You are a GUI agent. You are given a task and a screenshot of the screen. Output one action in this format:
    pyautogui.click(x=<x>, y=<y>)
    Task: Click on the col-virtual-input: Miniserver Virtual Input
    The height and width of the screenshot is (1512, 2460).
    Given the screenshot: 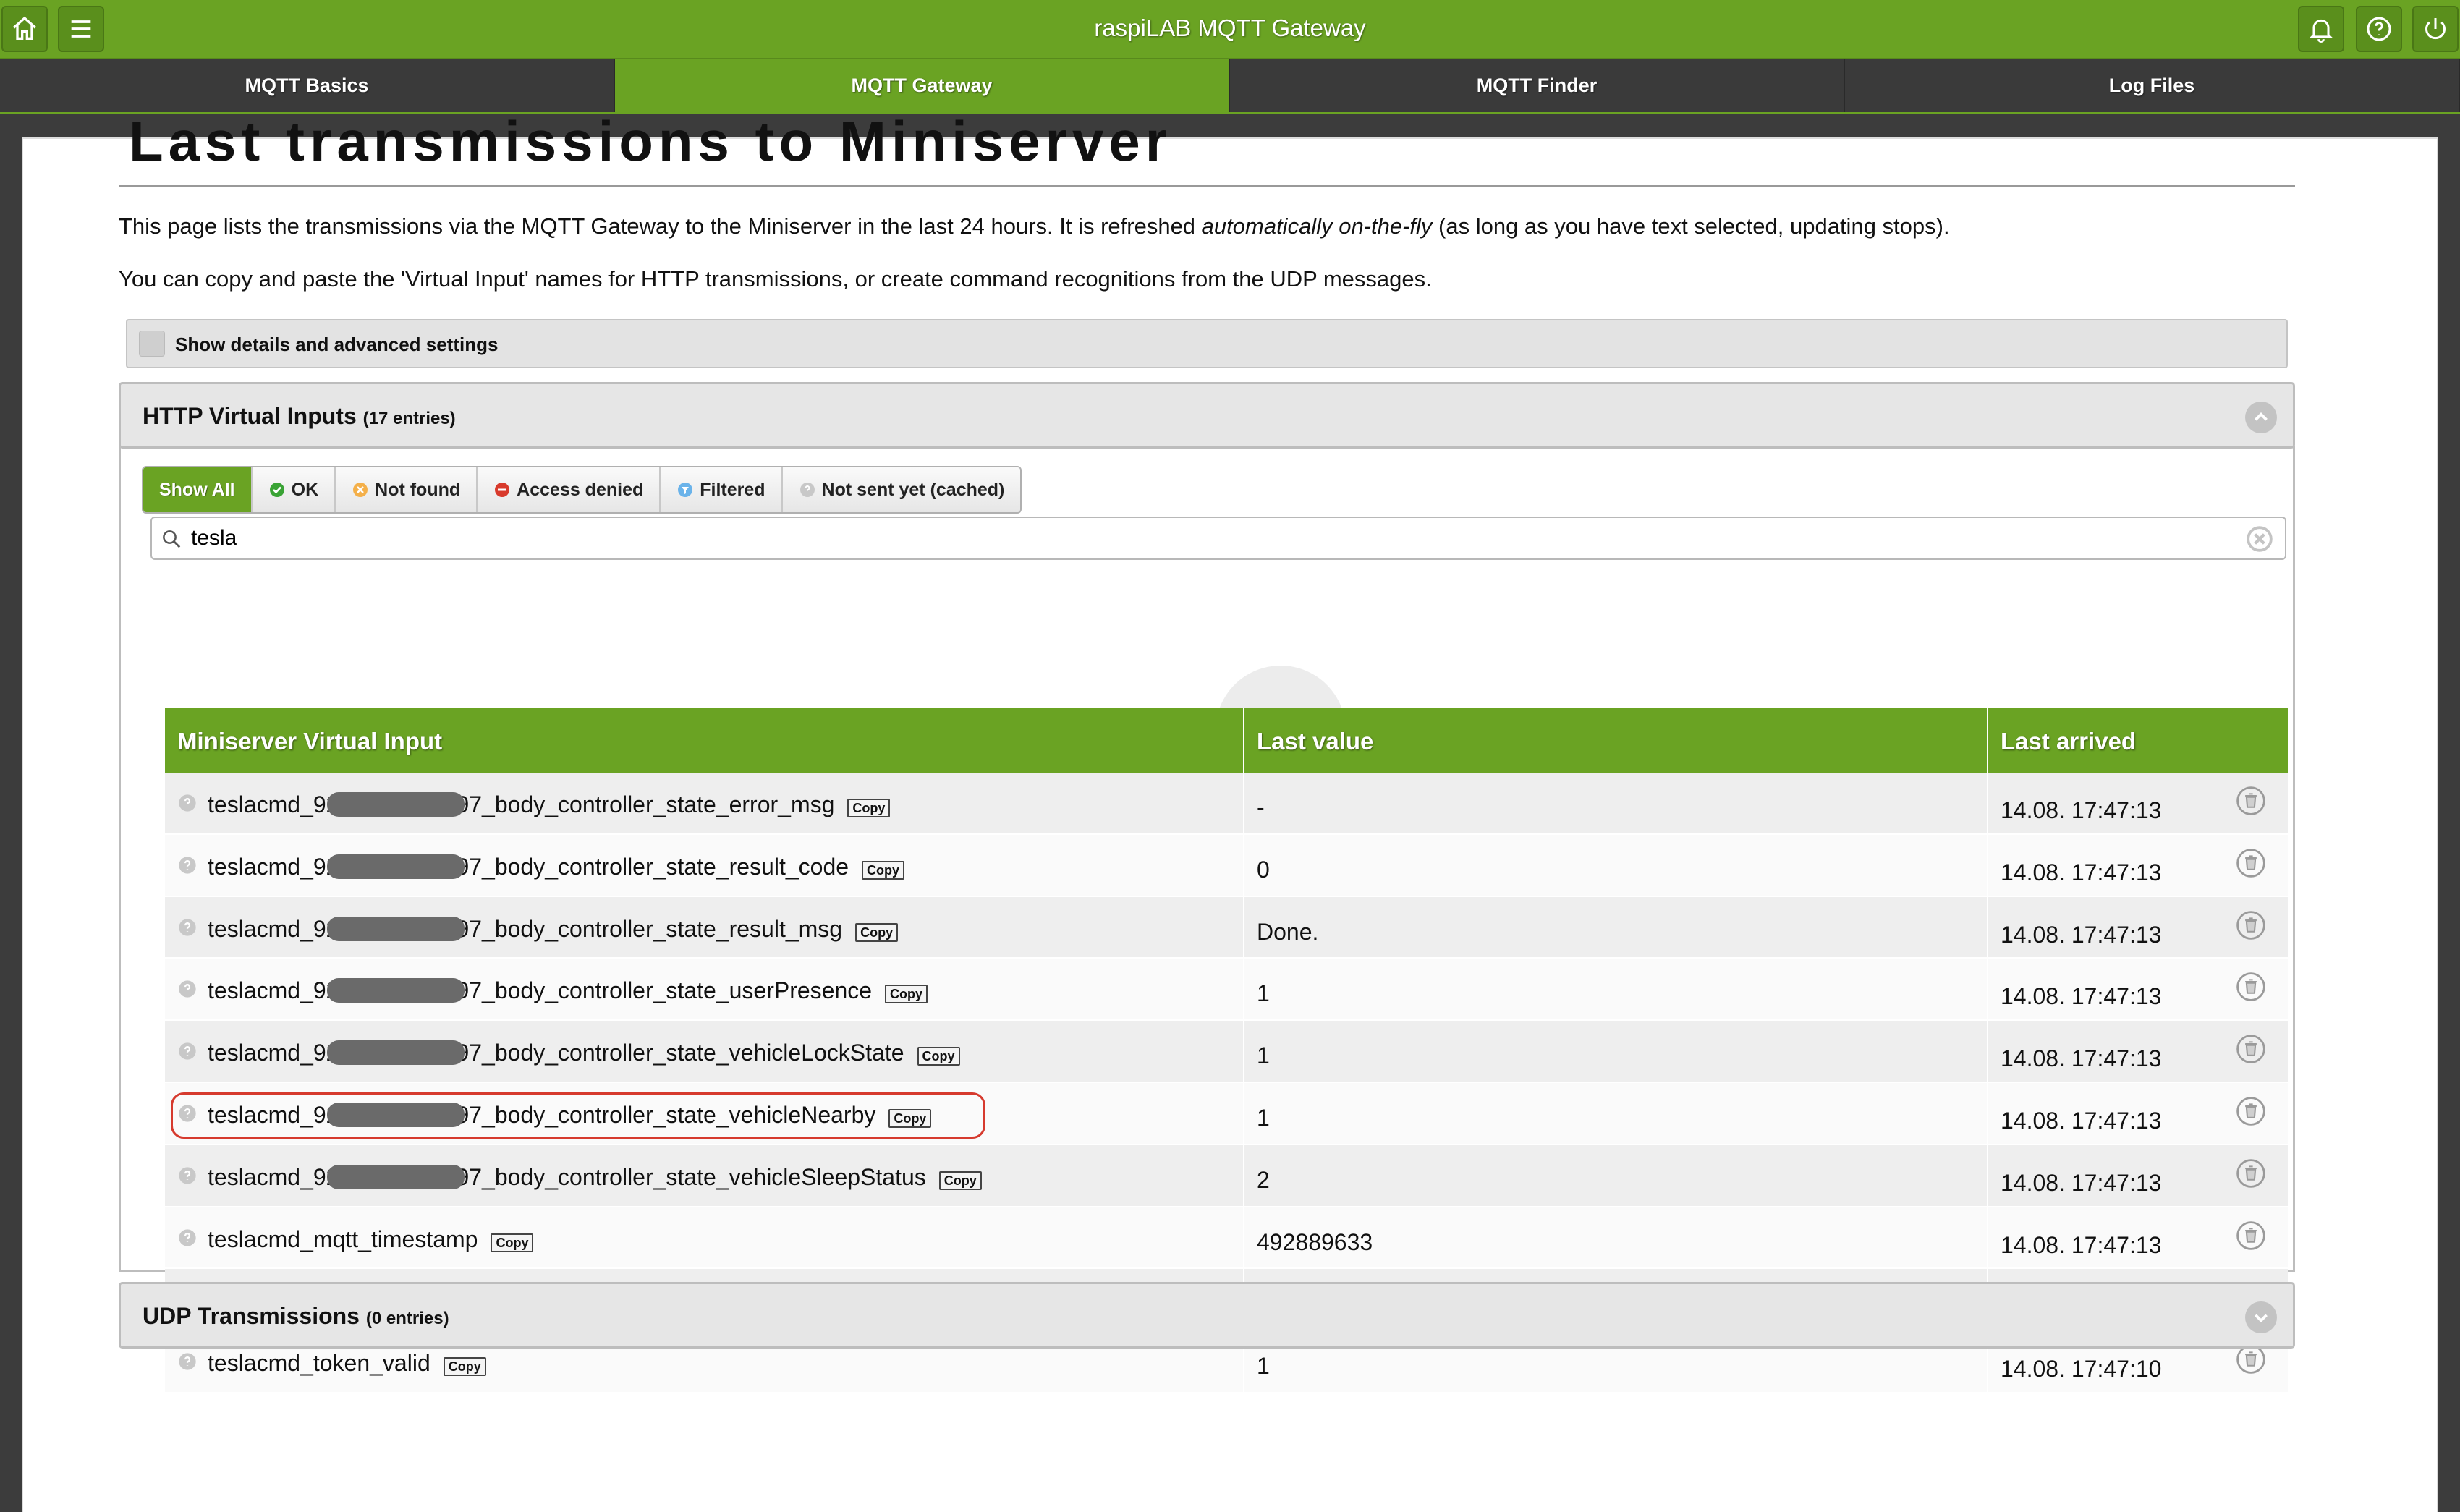 What is the action you would take?
    pyautogui.click(x=704, y=740)
    